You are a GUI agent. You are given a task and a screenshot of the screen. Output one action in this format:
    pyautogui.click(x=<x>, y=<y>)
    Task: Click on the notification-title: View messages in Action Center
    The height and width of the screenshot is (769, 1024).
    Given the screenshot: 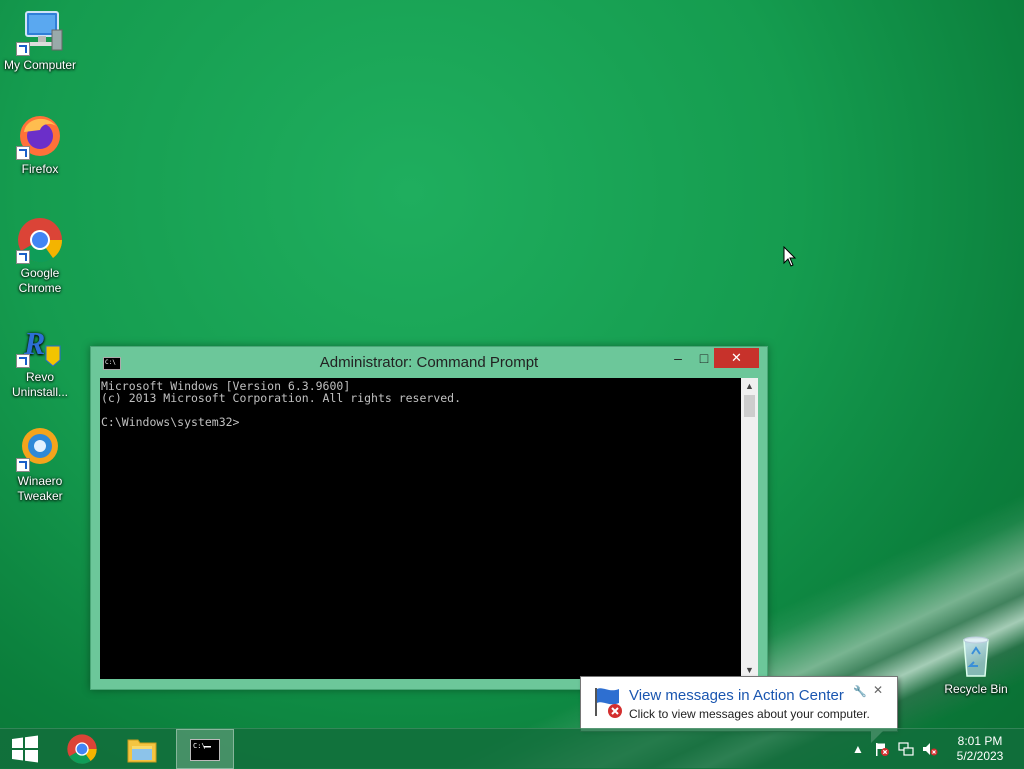 What is the action you would take?
    pyautogui.click(x=736, y=695)
    